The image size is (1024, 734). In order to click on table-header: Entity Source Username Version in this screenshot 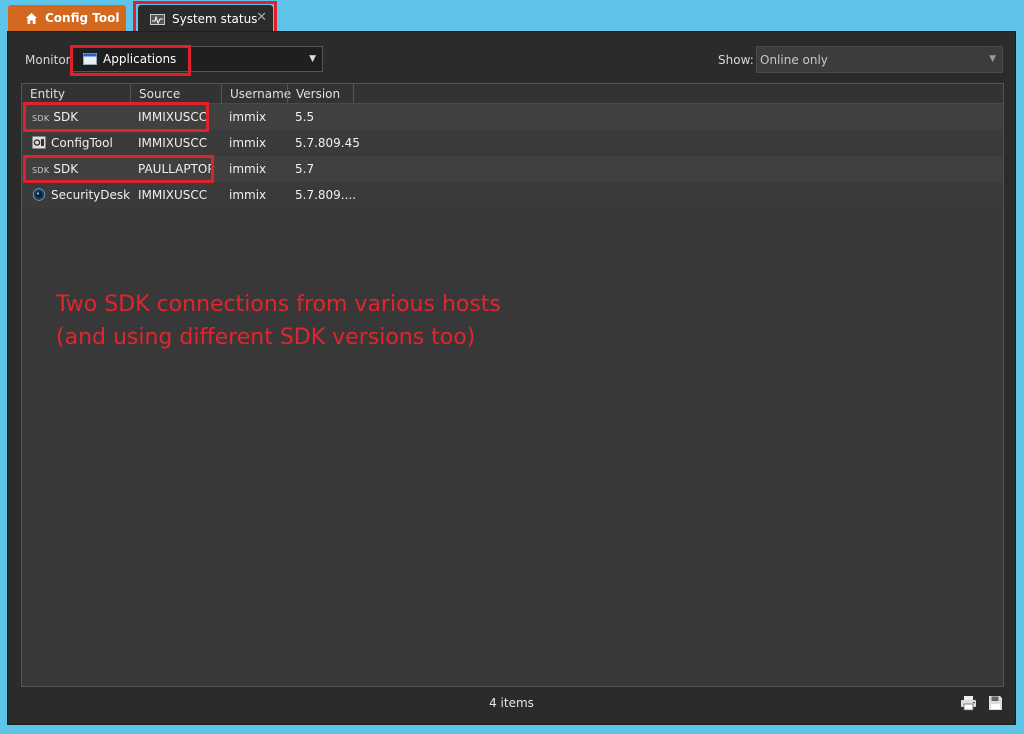, I will do `click(512, 94)`.